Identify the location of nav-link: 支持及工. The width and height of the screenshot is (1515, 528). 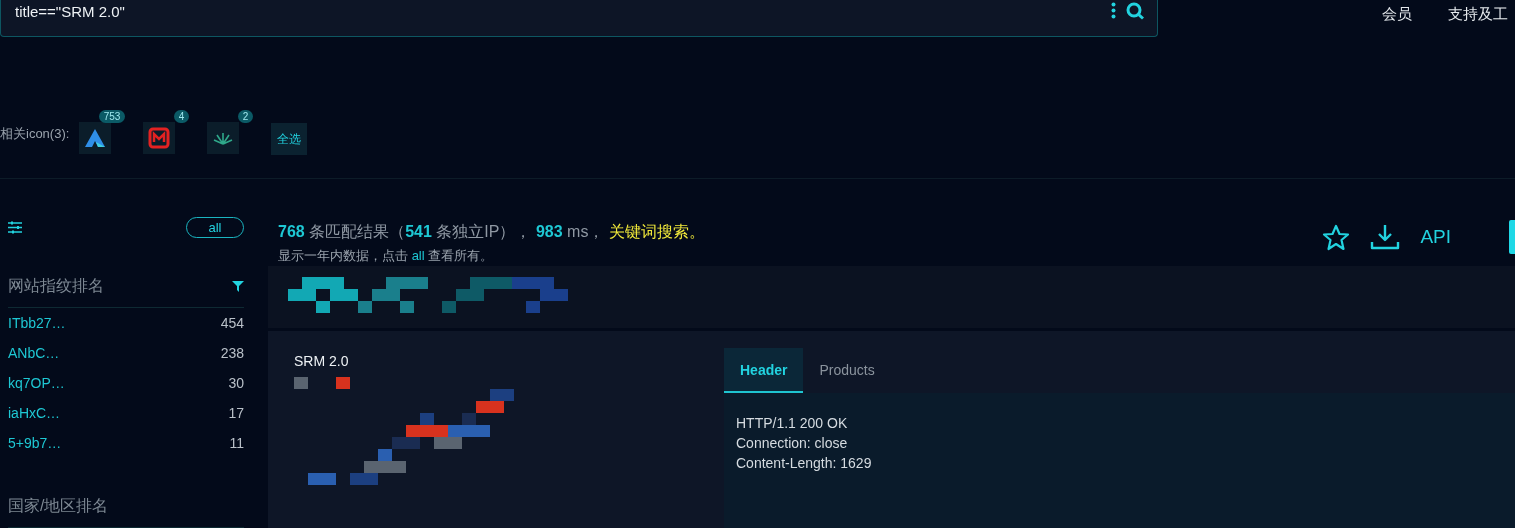
(1478, 14).